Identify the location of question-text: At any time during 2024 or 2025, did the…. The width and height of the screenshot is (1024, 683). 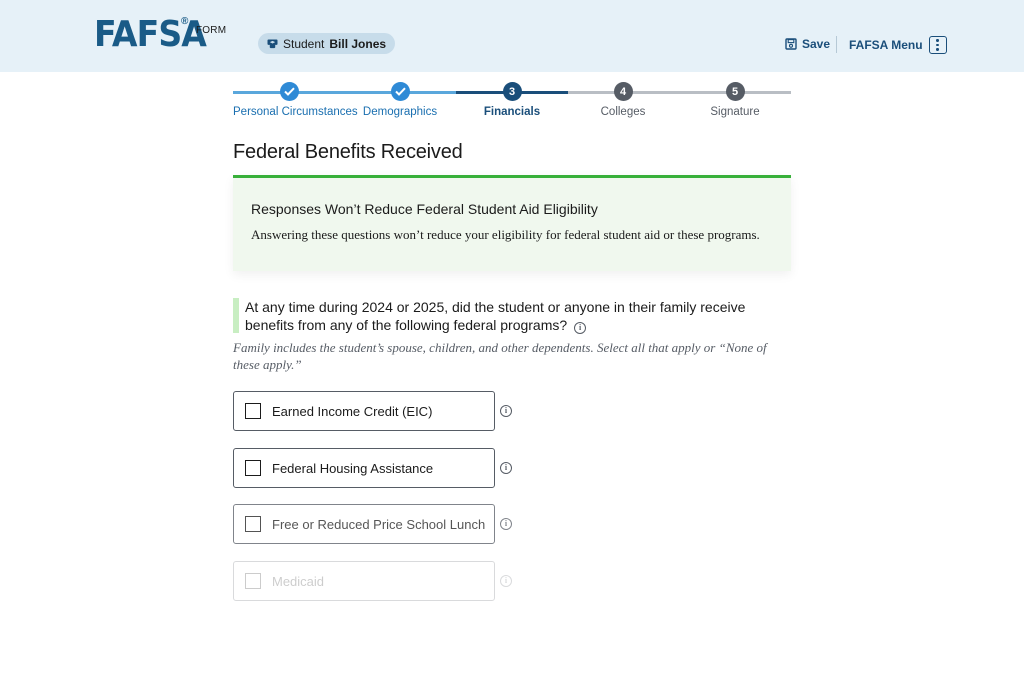
(495, 316).